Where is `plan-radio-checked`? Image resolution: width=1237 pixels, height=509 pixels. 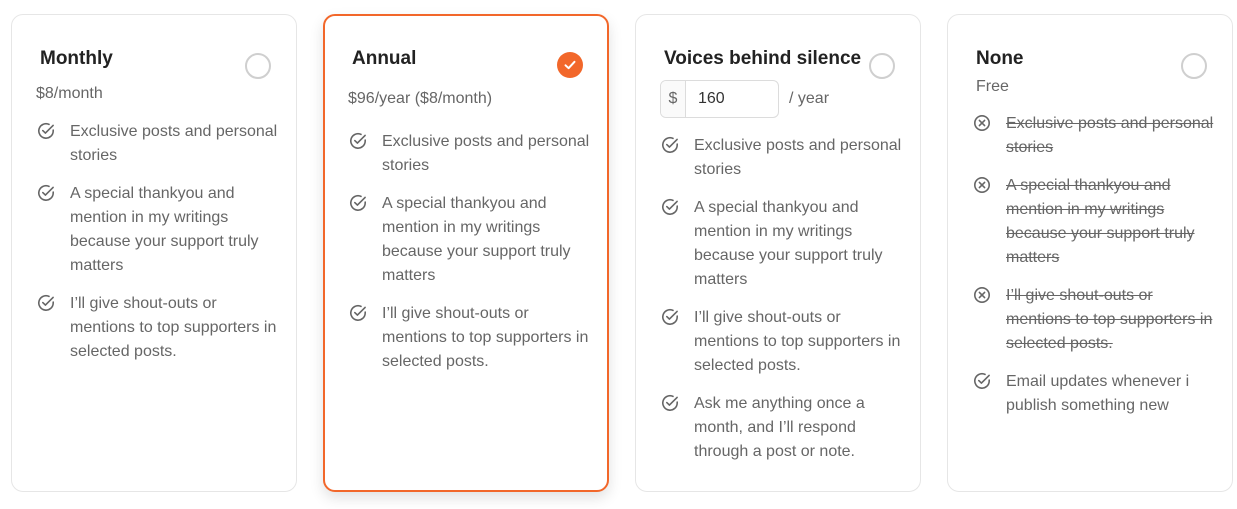 plan-radio-checked is located at coordinates (570, 65).